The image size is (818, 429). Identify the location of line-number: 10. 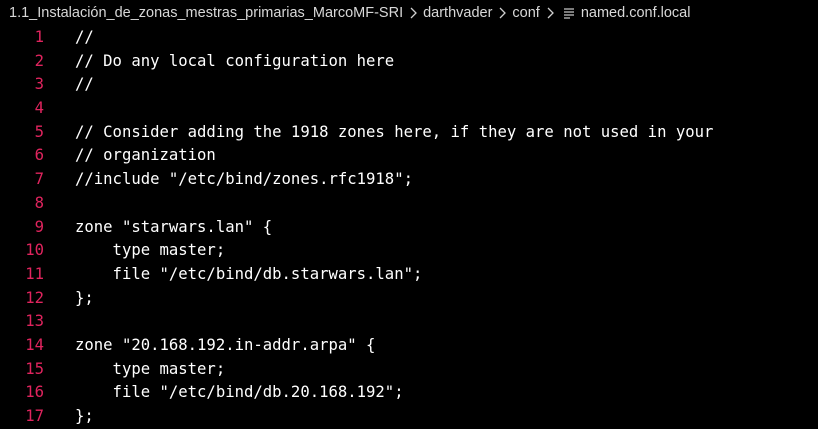
(34, 250).